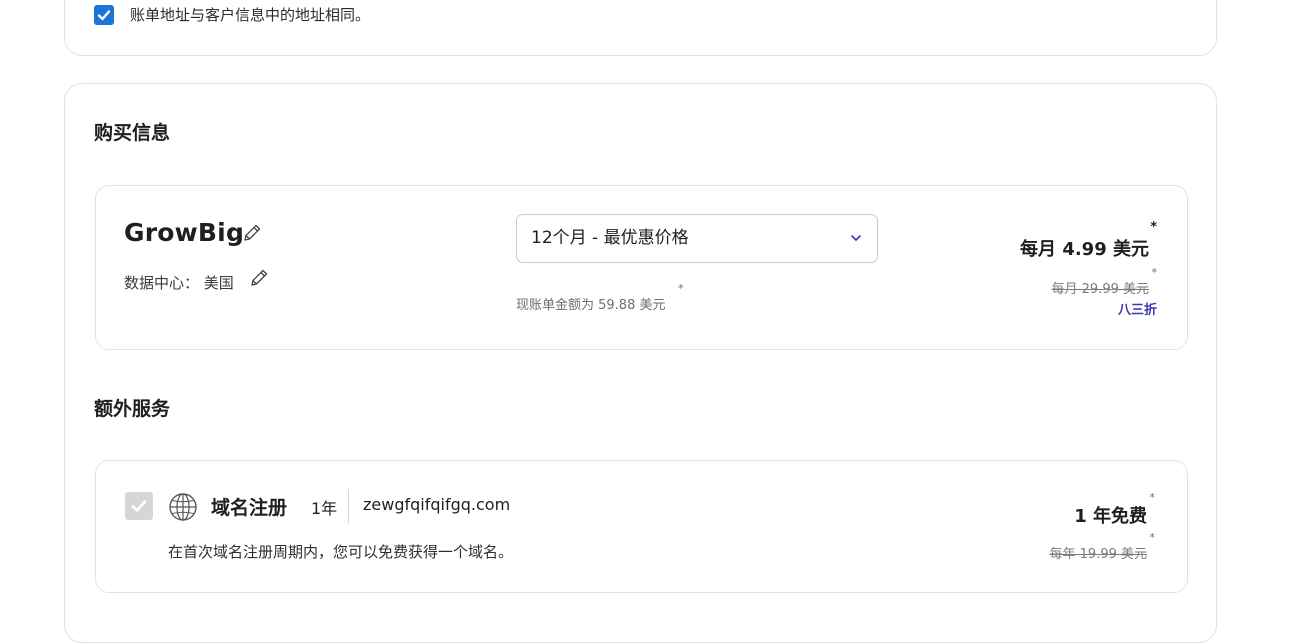  I want to click on same-address-checkbox, so click(104, 15).